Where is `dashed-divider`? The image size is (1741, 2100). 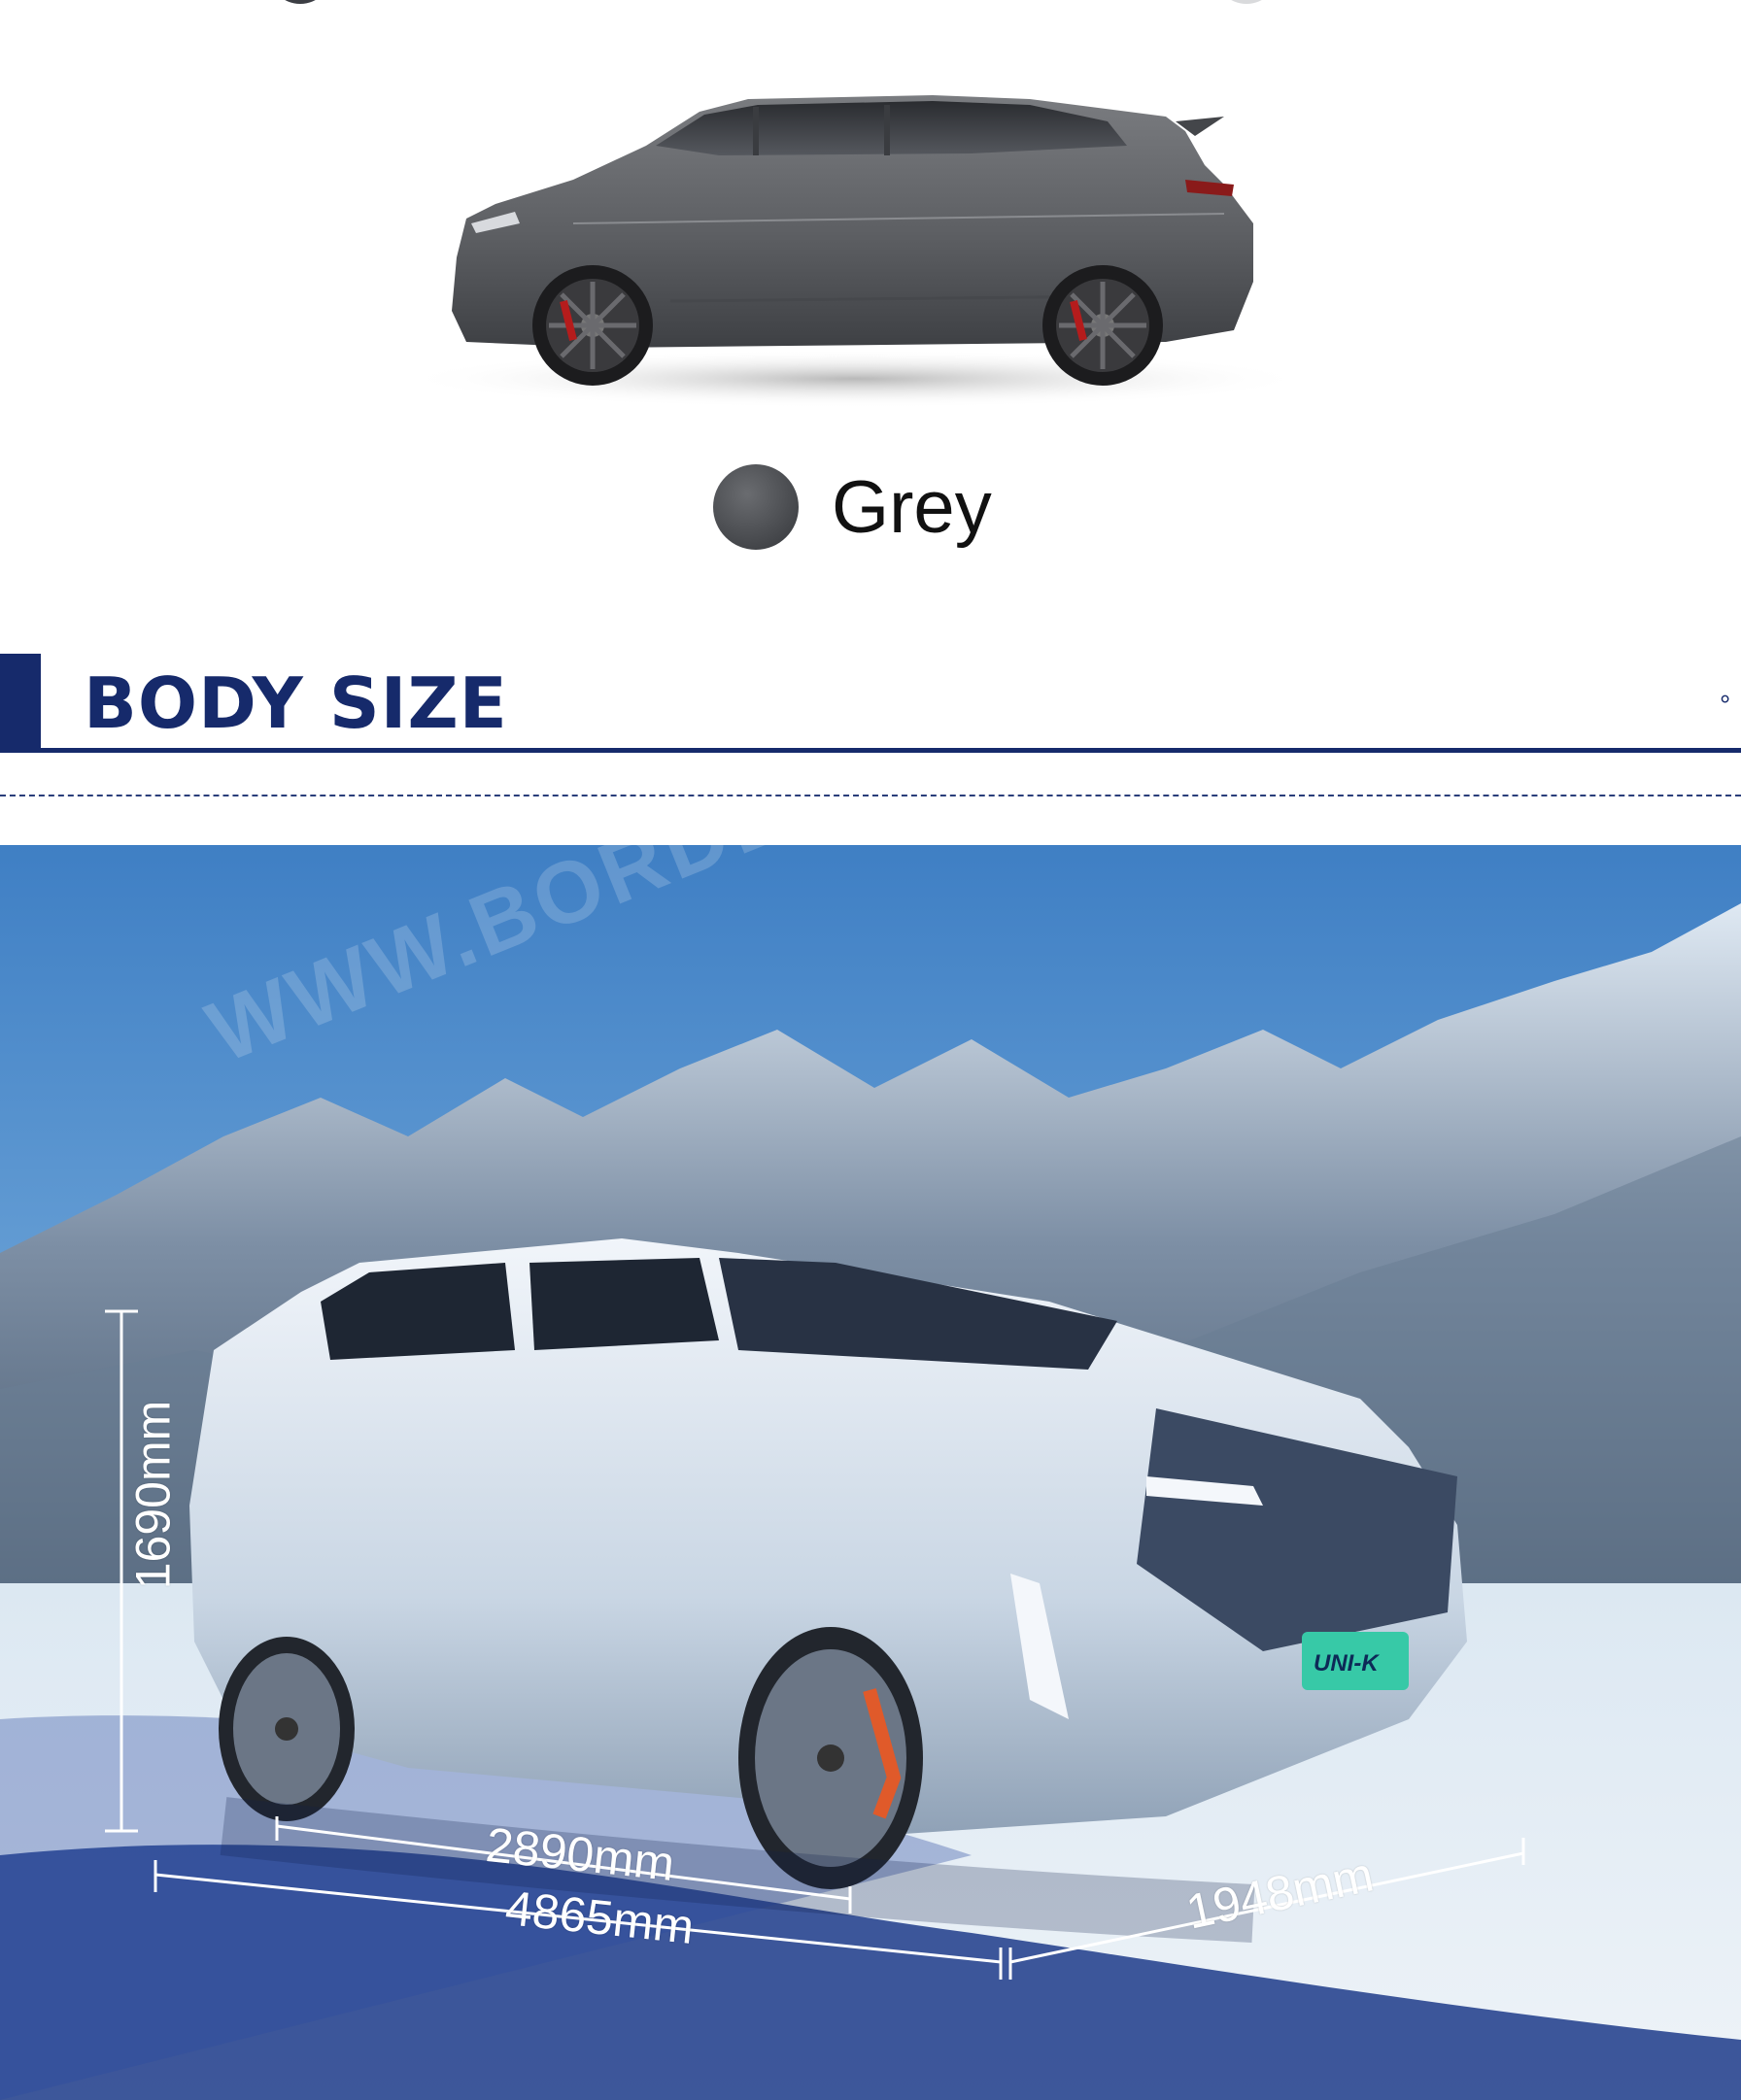 dashed-divider is located at coordinates (870, 795).